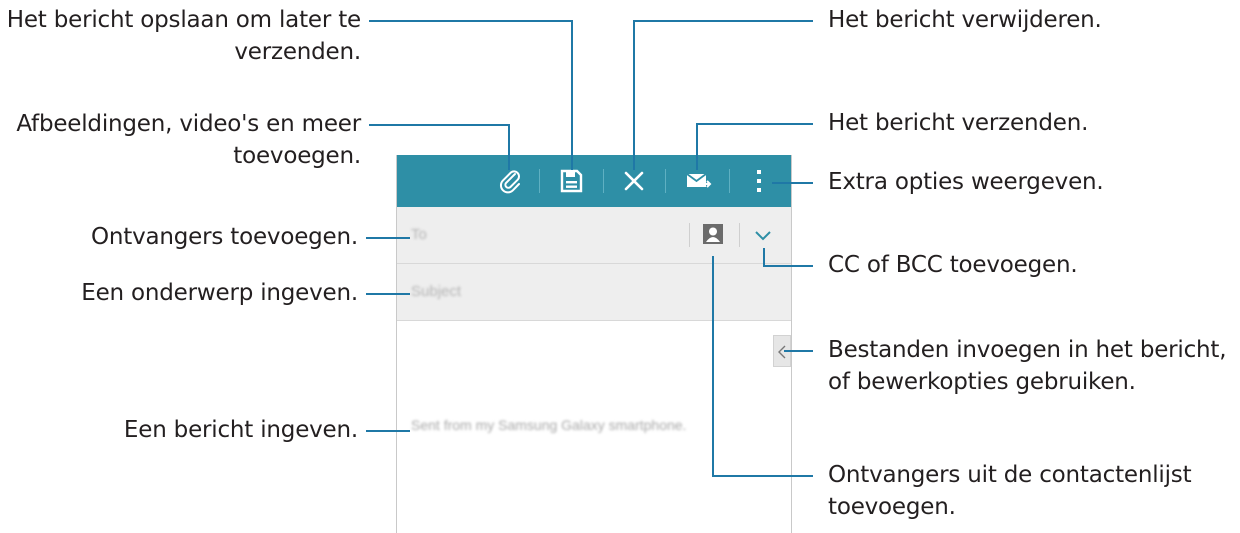  What do you see at coordinates (965, 20) in the screenshot?
I see `callout-delete: Het bericht verwijderen.` at bounding box center [965, 20].